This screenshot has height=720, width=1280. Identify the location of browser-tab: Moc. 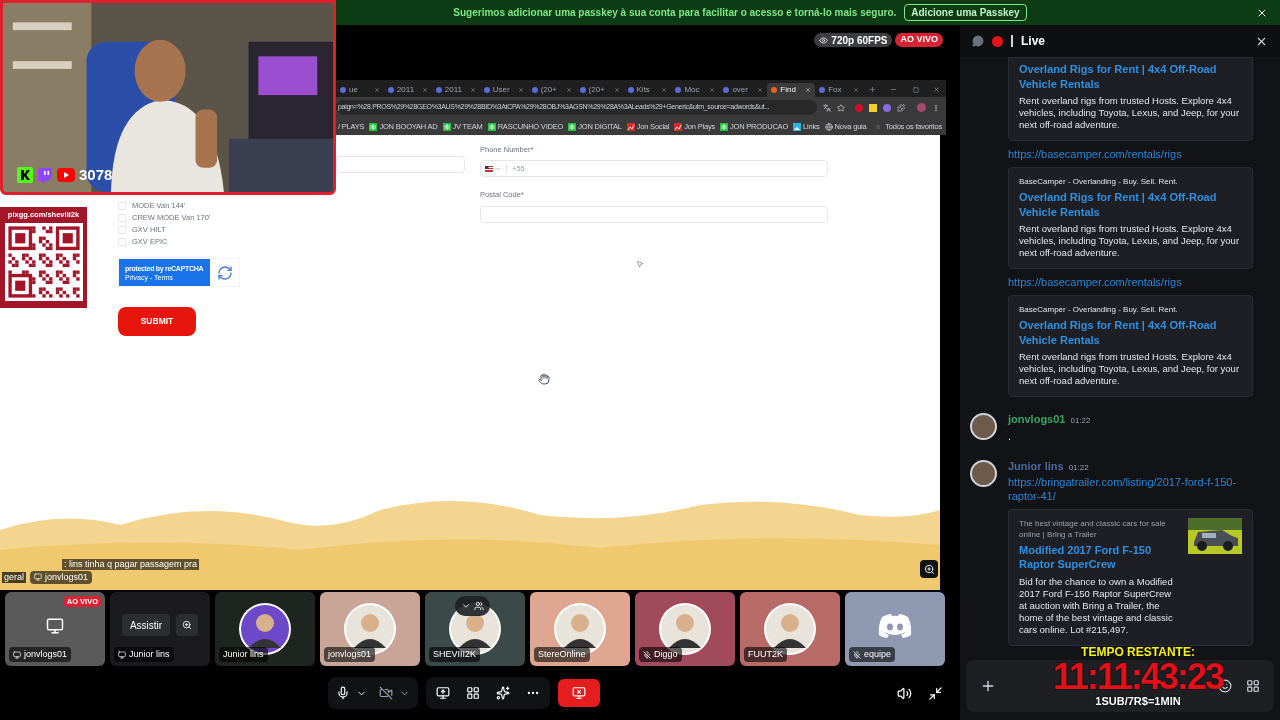
(695, 90).